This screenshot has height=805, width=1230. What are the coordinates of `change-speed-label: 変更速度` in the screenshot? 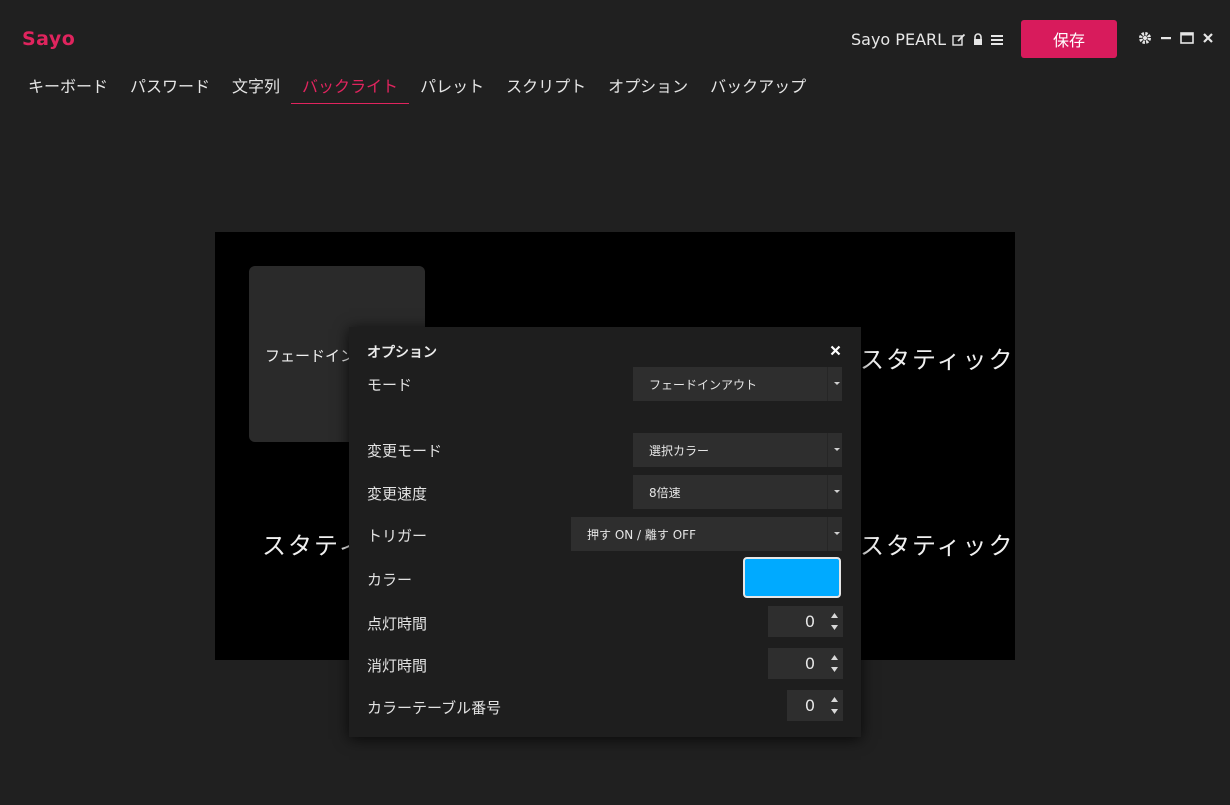 It's located at (397, 494).